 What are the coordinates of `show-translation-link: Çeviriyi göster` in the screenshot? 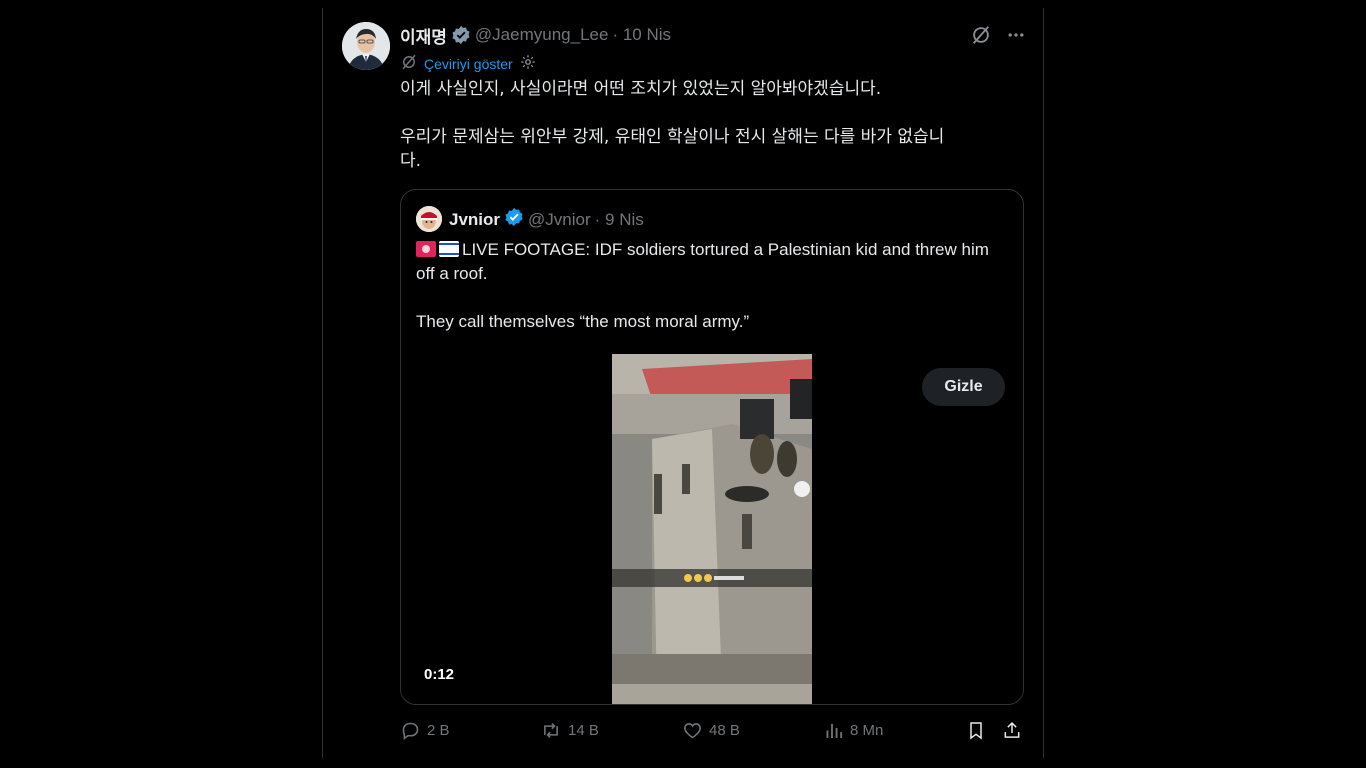 It's located at (468, 64).